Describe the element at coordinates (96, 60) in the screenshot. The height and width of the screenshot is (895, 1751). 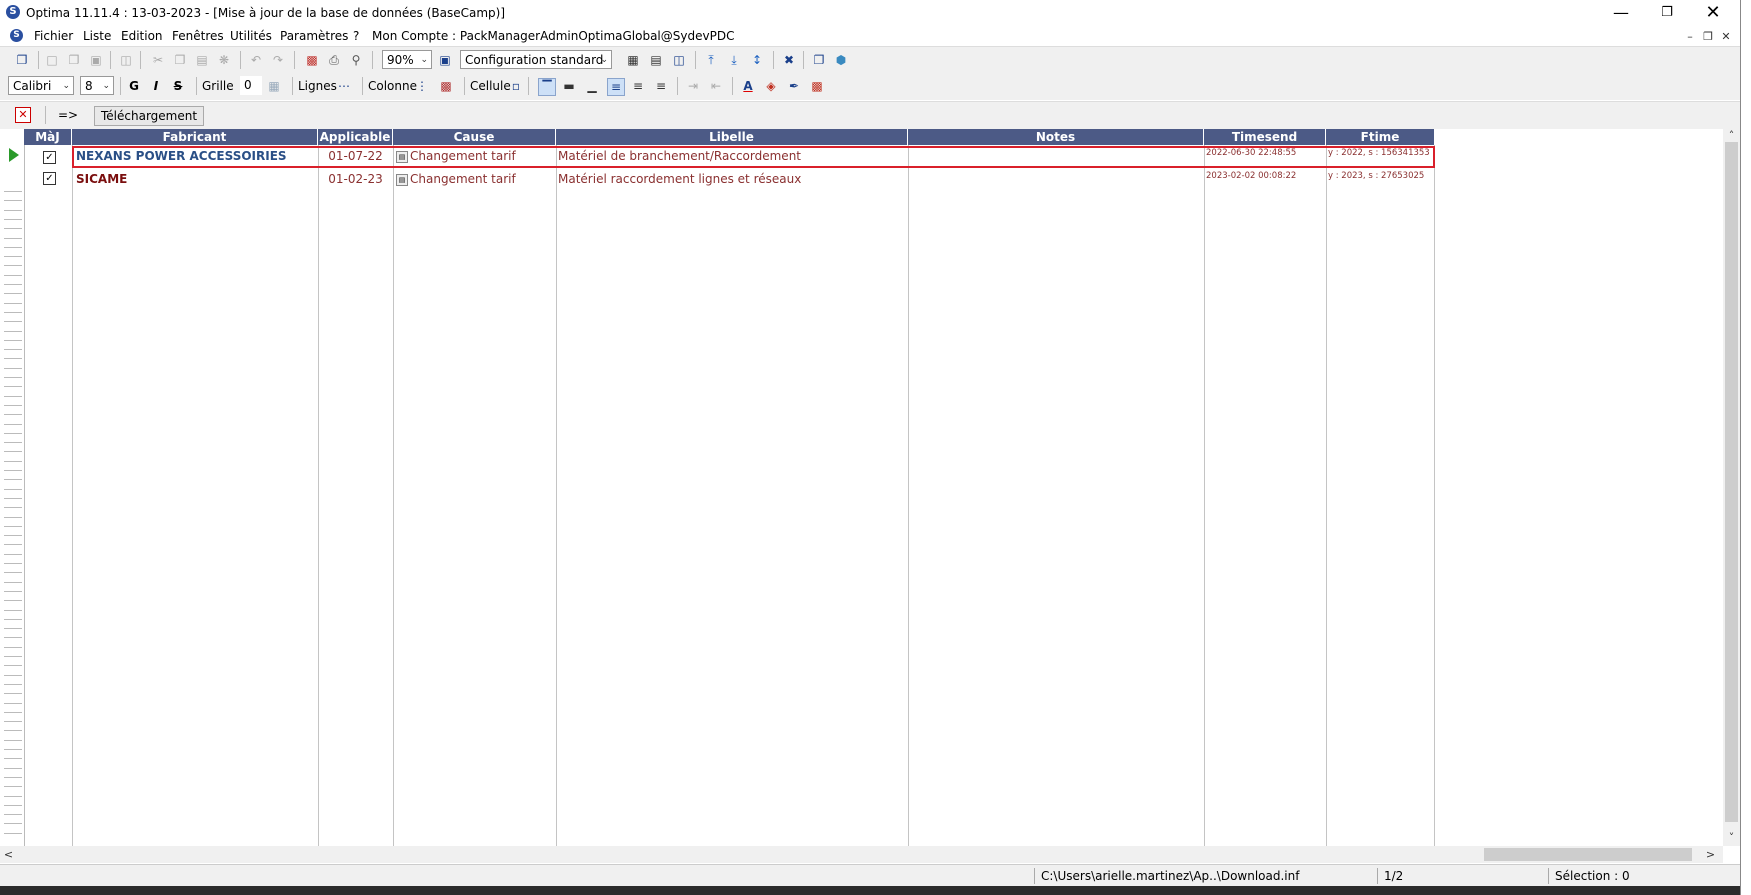
I see `save-icon: ▣` at that location.